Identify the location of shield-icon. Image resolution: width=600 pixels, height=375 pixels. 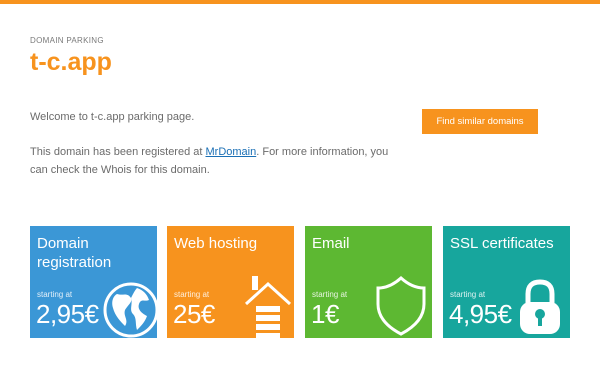
(401, 305).